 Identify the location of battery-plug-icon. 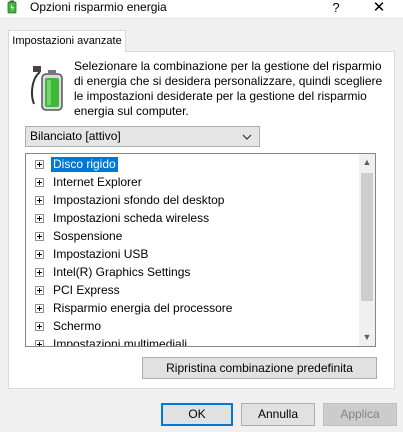
(47, 88).